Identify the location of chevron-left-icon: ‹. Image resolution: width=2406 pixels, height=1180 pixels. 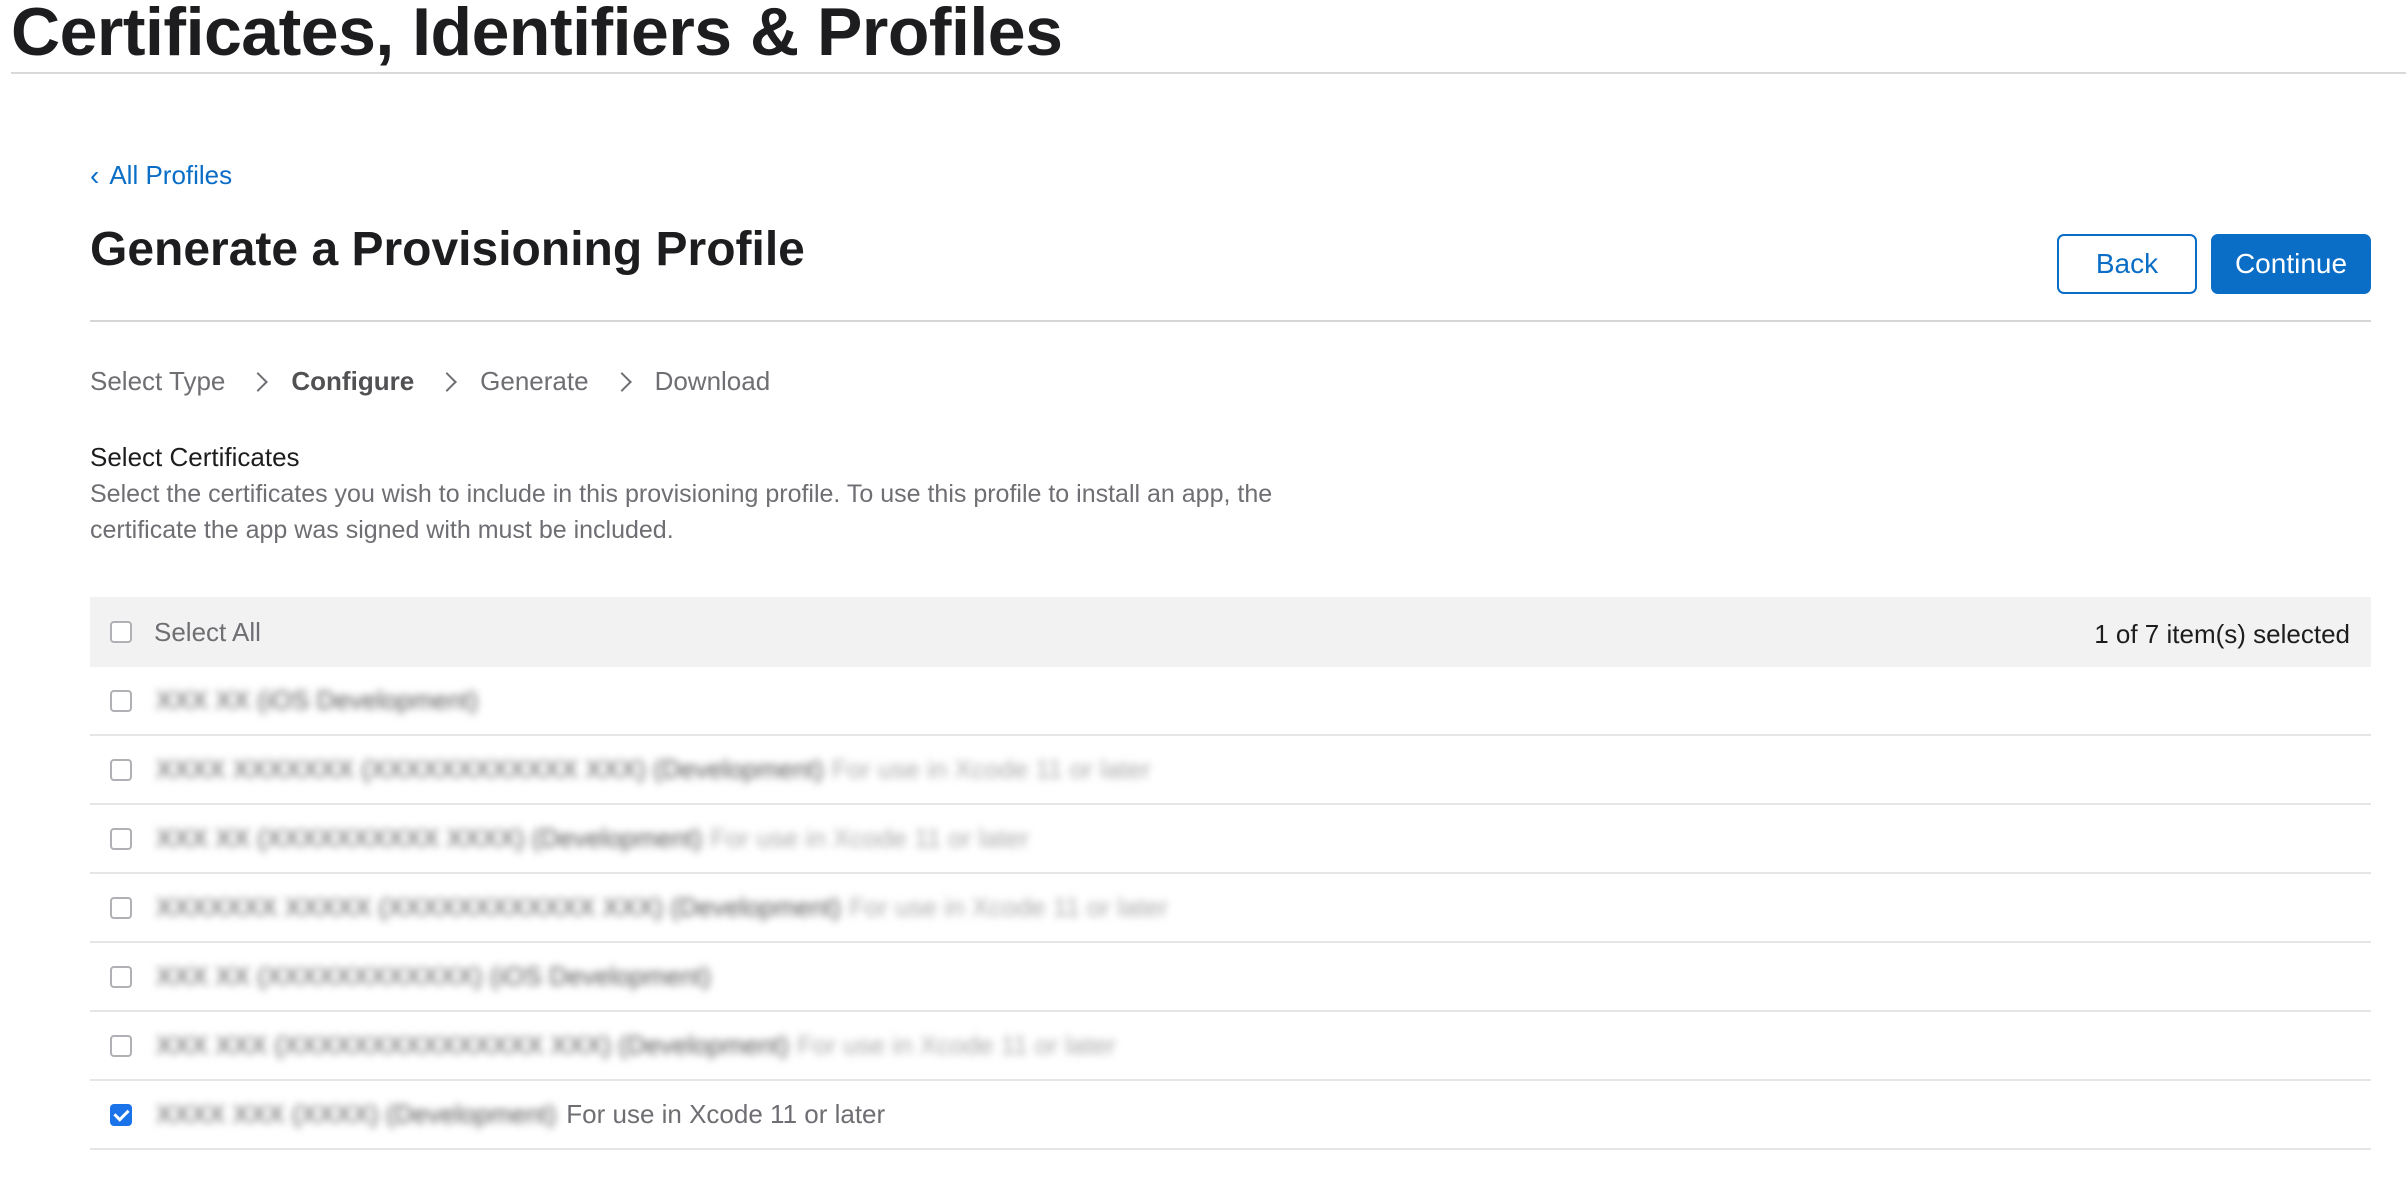
(95, 175).